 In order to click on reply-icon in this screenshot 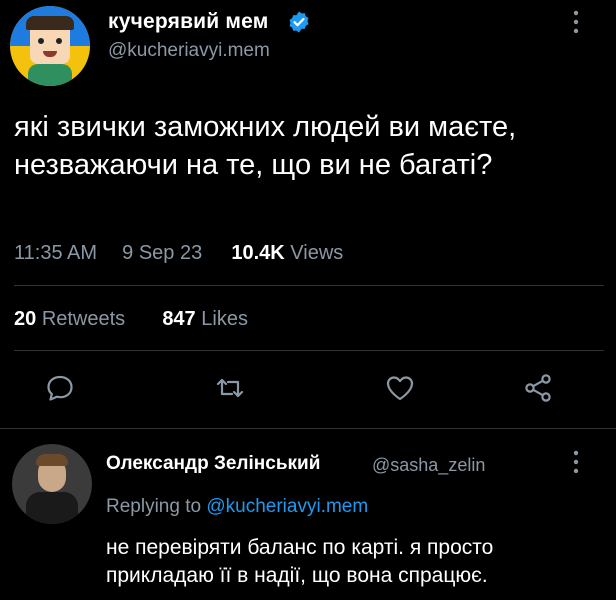, I will do `click(60, 388)`.